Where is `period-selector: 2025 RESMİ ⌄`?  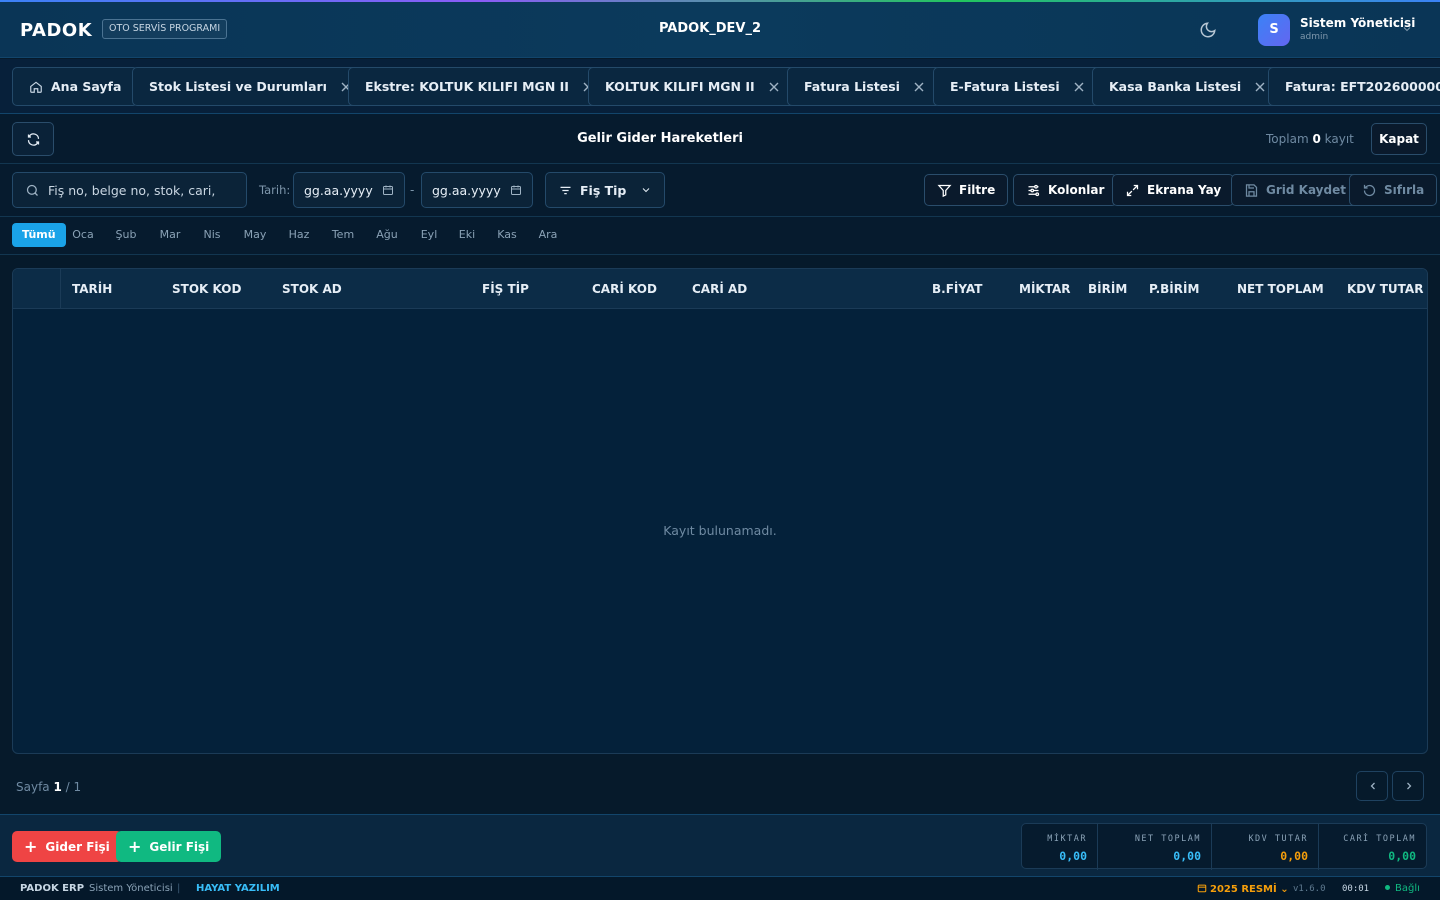 period-selector: 2025 RESMİ ⌄ is located at coordinates (1243, 889).